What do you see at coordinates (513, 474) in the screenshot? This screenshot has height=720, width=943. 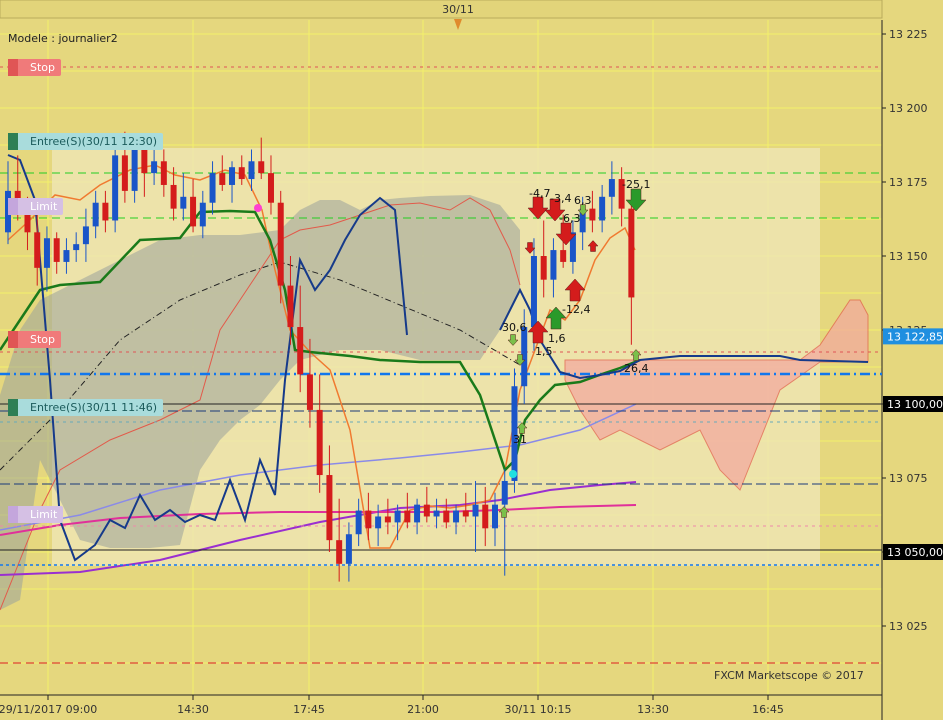 I see `marker-cyan` at bounding box center [513, 474].